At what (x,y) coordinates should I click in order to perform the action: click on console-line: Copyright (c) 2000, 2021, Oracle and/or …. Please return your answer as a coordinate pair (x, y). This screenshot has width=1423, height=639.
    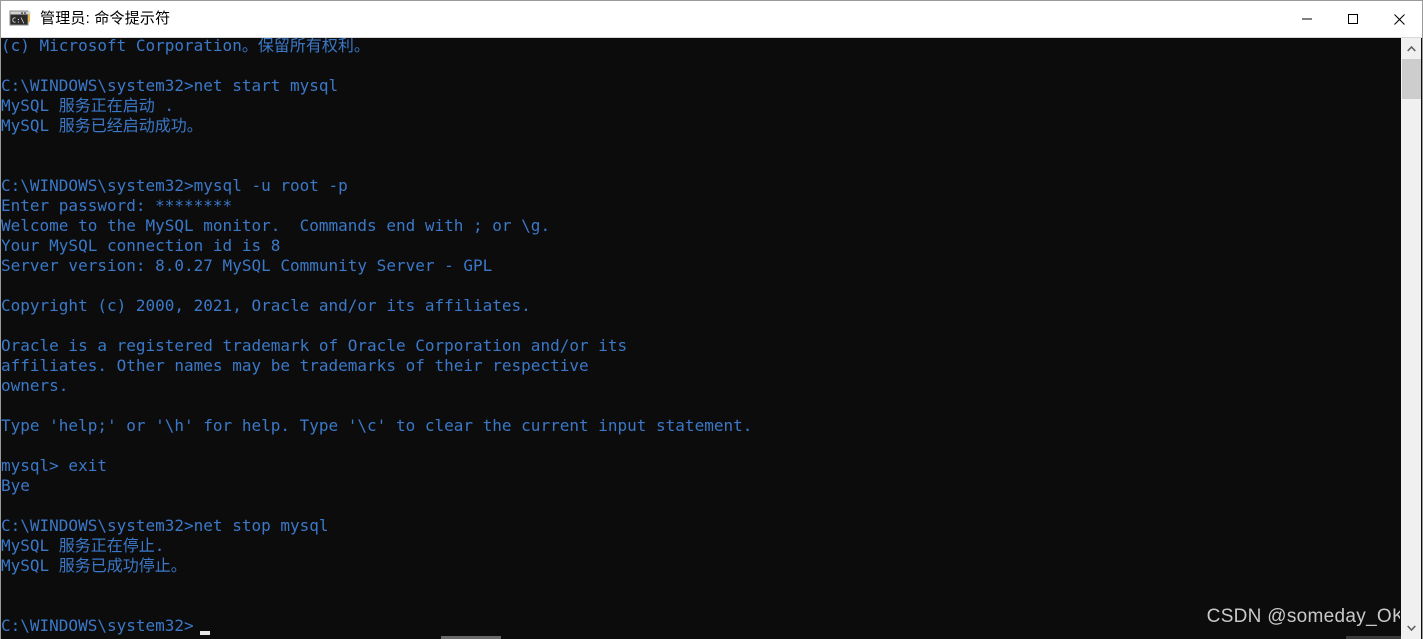
    Looking at the image, I should click on (266, 305).